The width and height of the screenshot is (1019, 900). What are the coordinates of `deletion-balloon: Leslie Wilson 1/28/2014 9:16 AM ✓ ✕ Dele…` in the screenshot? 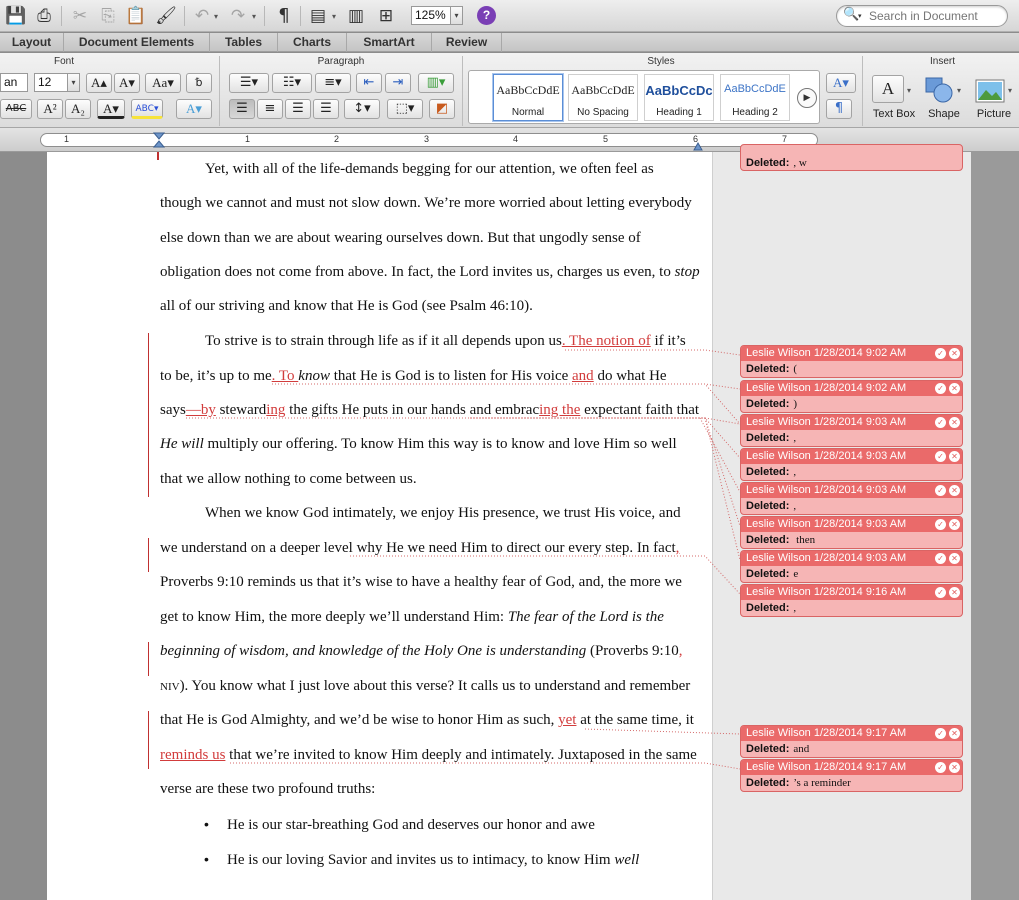 It's located at (851, 600).